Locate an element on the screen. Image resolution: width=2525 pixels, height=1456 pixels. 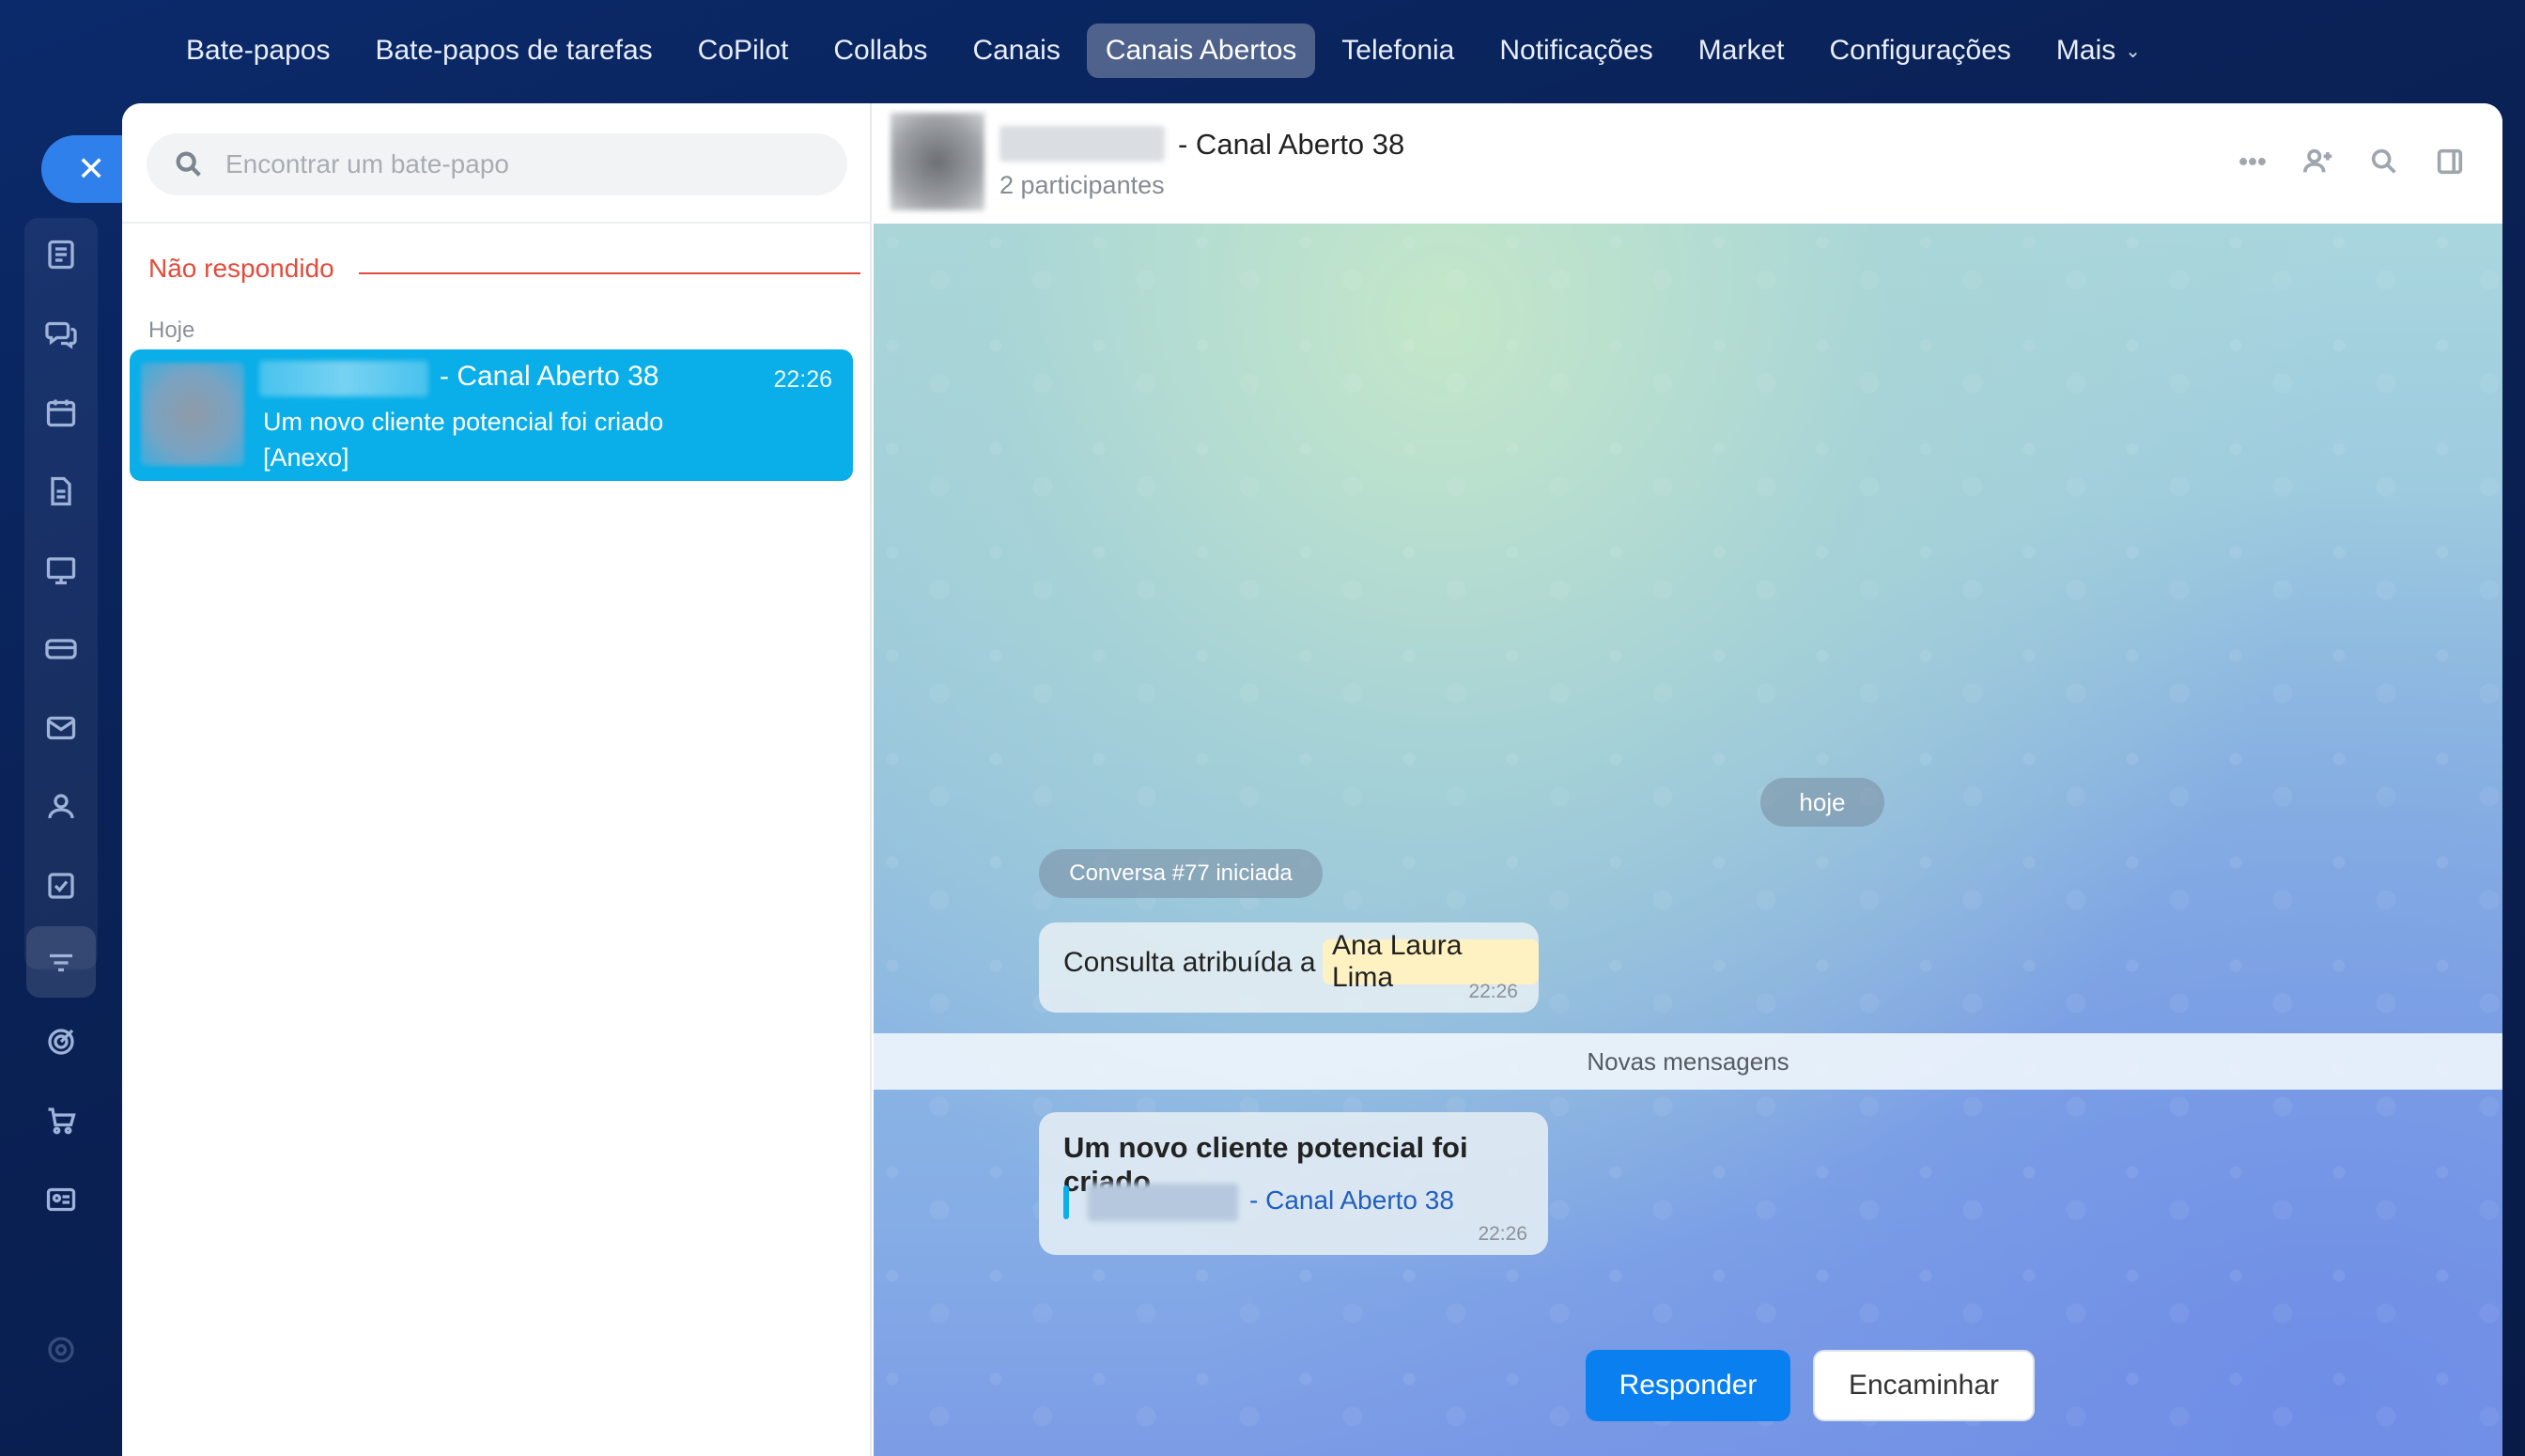
add-user-icon is located at coordinates (2318, 161).